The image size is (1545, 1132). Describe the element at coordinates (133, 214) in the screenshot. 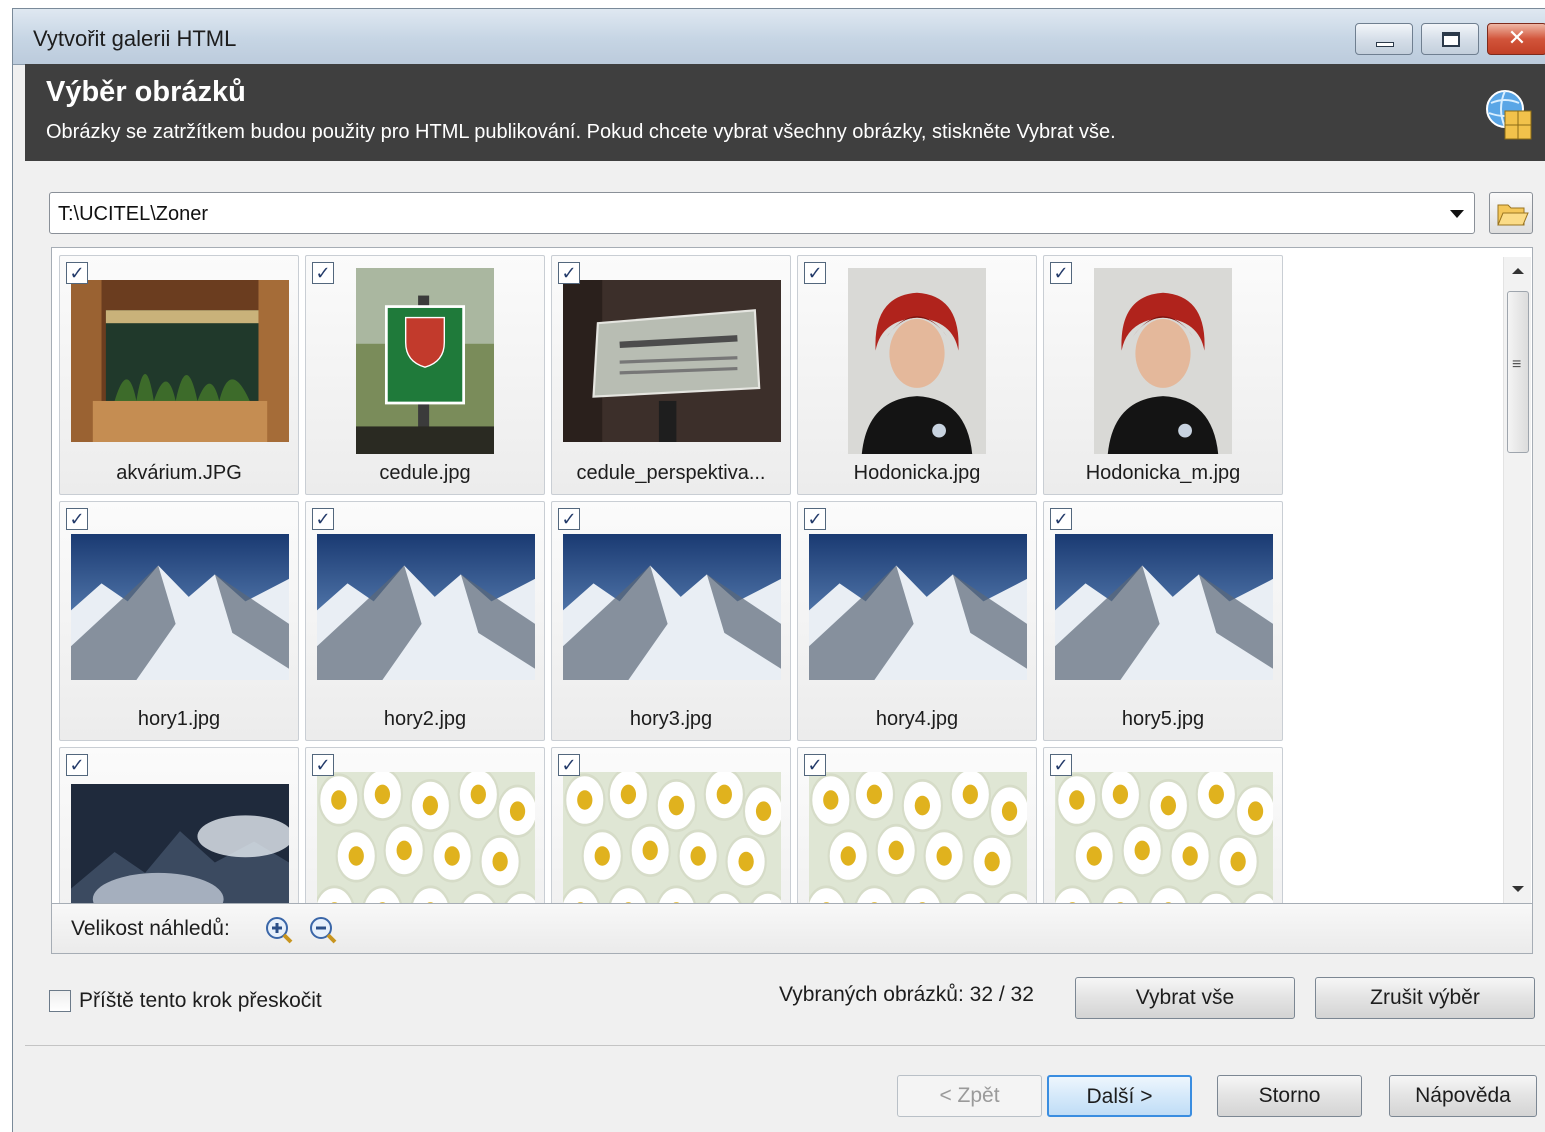

I see `folder-path-value: T:\UCITEL\Zoner` at that location.